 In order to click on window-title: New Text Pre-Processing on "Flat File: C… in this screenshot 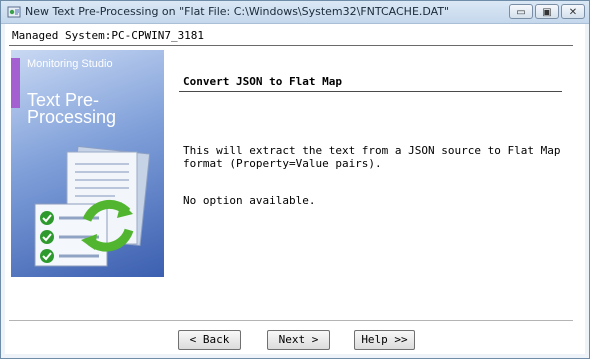, I will do `click(237, 11)`.